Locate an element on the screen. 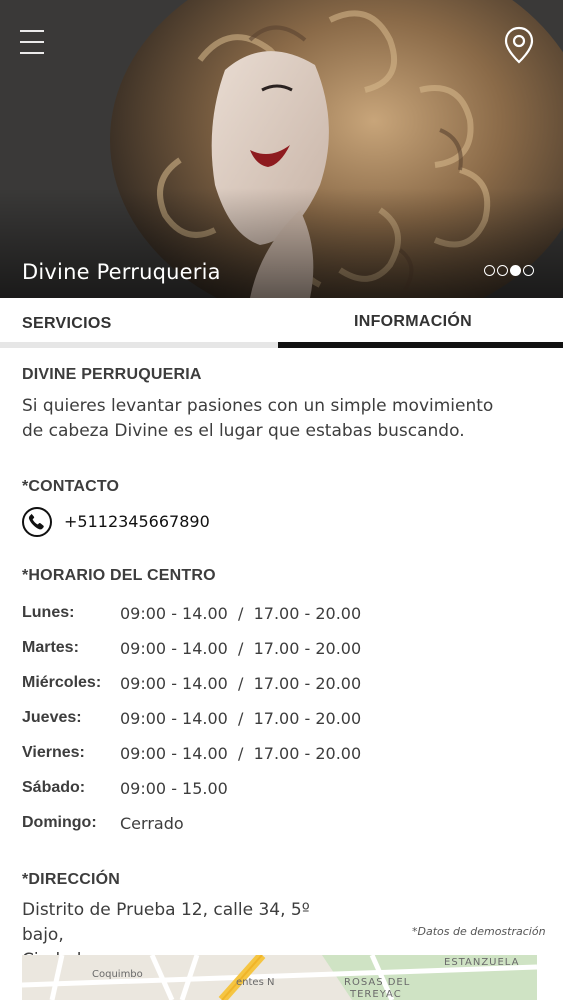 Image resolution: width=563 pixels, height=1000 pixels. map-label: entes N is located at coordinates (255, 982).